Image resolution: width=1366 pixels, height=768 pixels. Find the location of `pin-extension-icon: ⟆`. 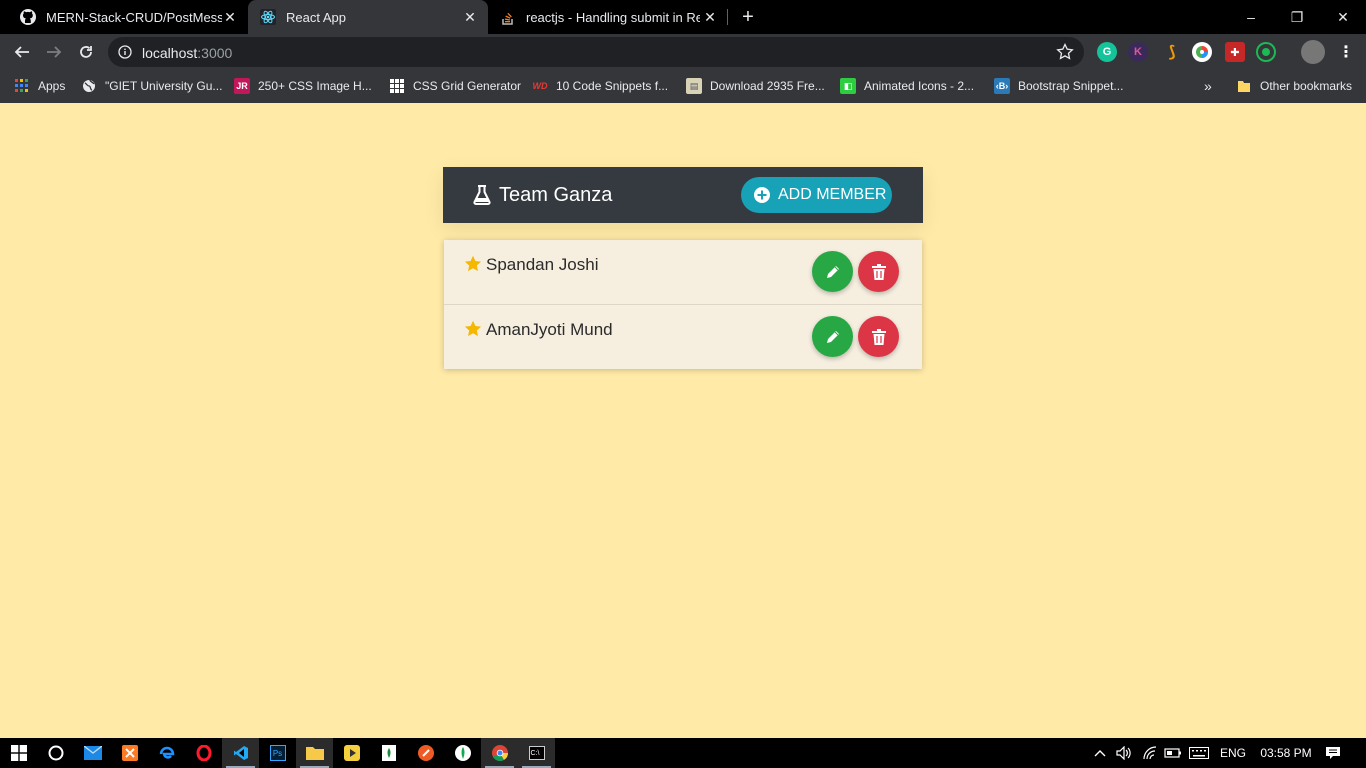

pin-extension-icon: ⟆ is located at coordinates (1172, 52).